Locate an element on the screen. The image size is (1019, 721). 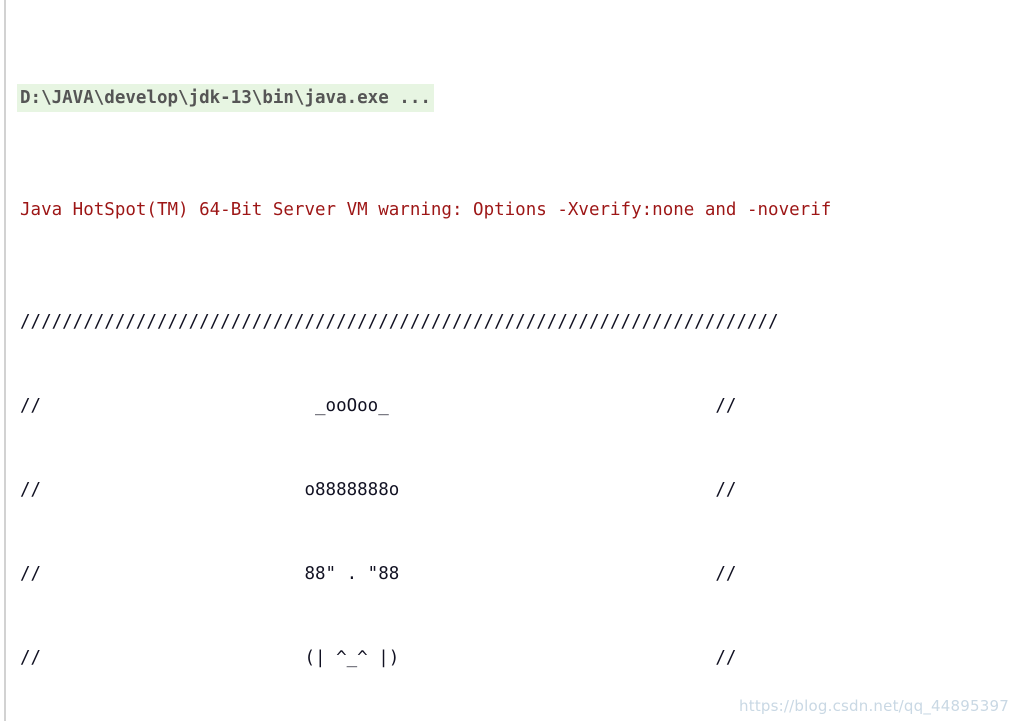
ascii-art-line-2: // o8888888o // is located at coordinates (378, 490).